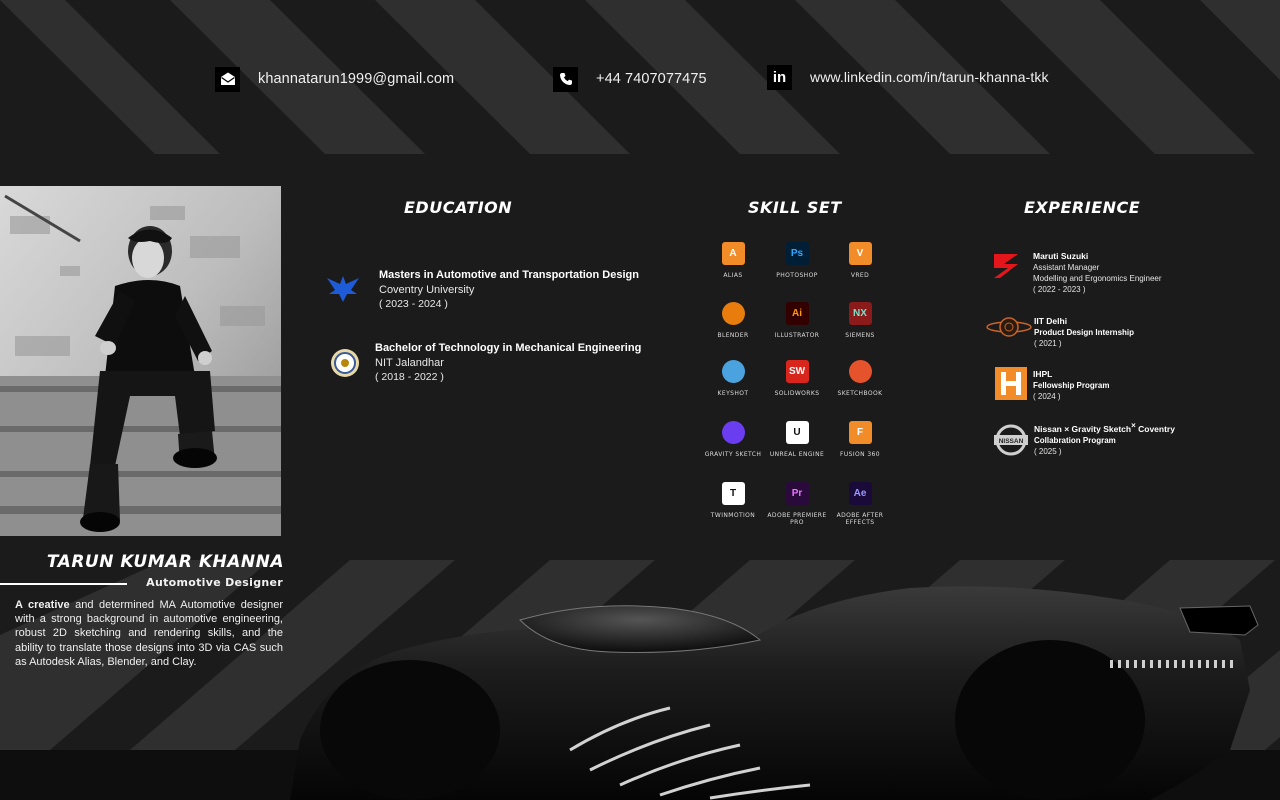 Image resolution: width=1280 pixels, height=800 pixels. Describe the element at coordinates (1061, 256) in the screenshot. I see `company: Maruti Suzuki` at that location.